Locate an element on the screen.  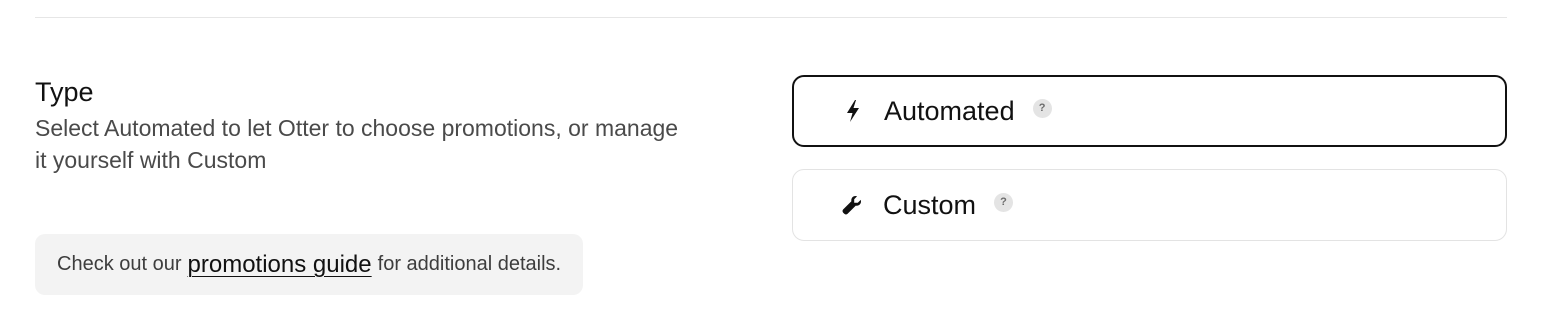
lightning-bolt-icon is located at coordinates (853, 111).